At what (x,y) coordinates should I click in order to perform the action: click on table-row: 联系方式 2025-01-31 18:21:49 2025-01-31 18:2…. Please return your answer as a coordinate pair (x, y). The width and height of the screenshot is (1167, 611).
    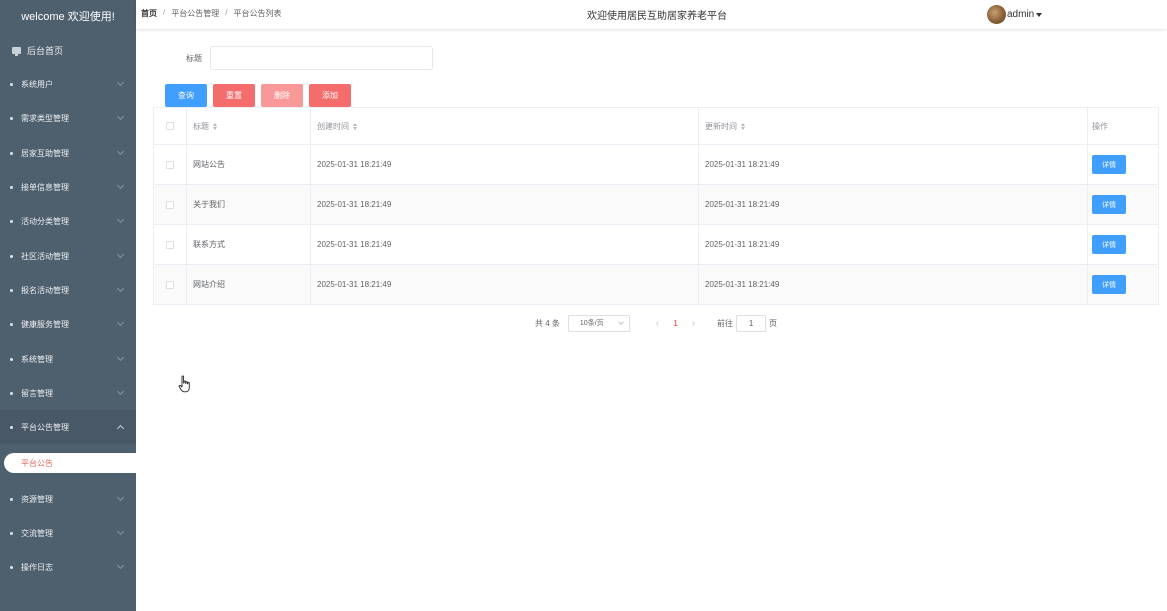
    Looking at the image, I should click on (656, 245).